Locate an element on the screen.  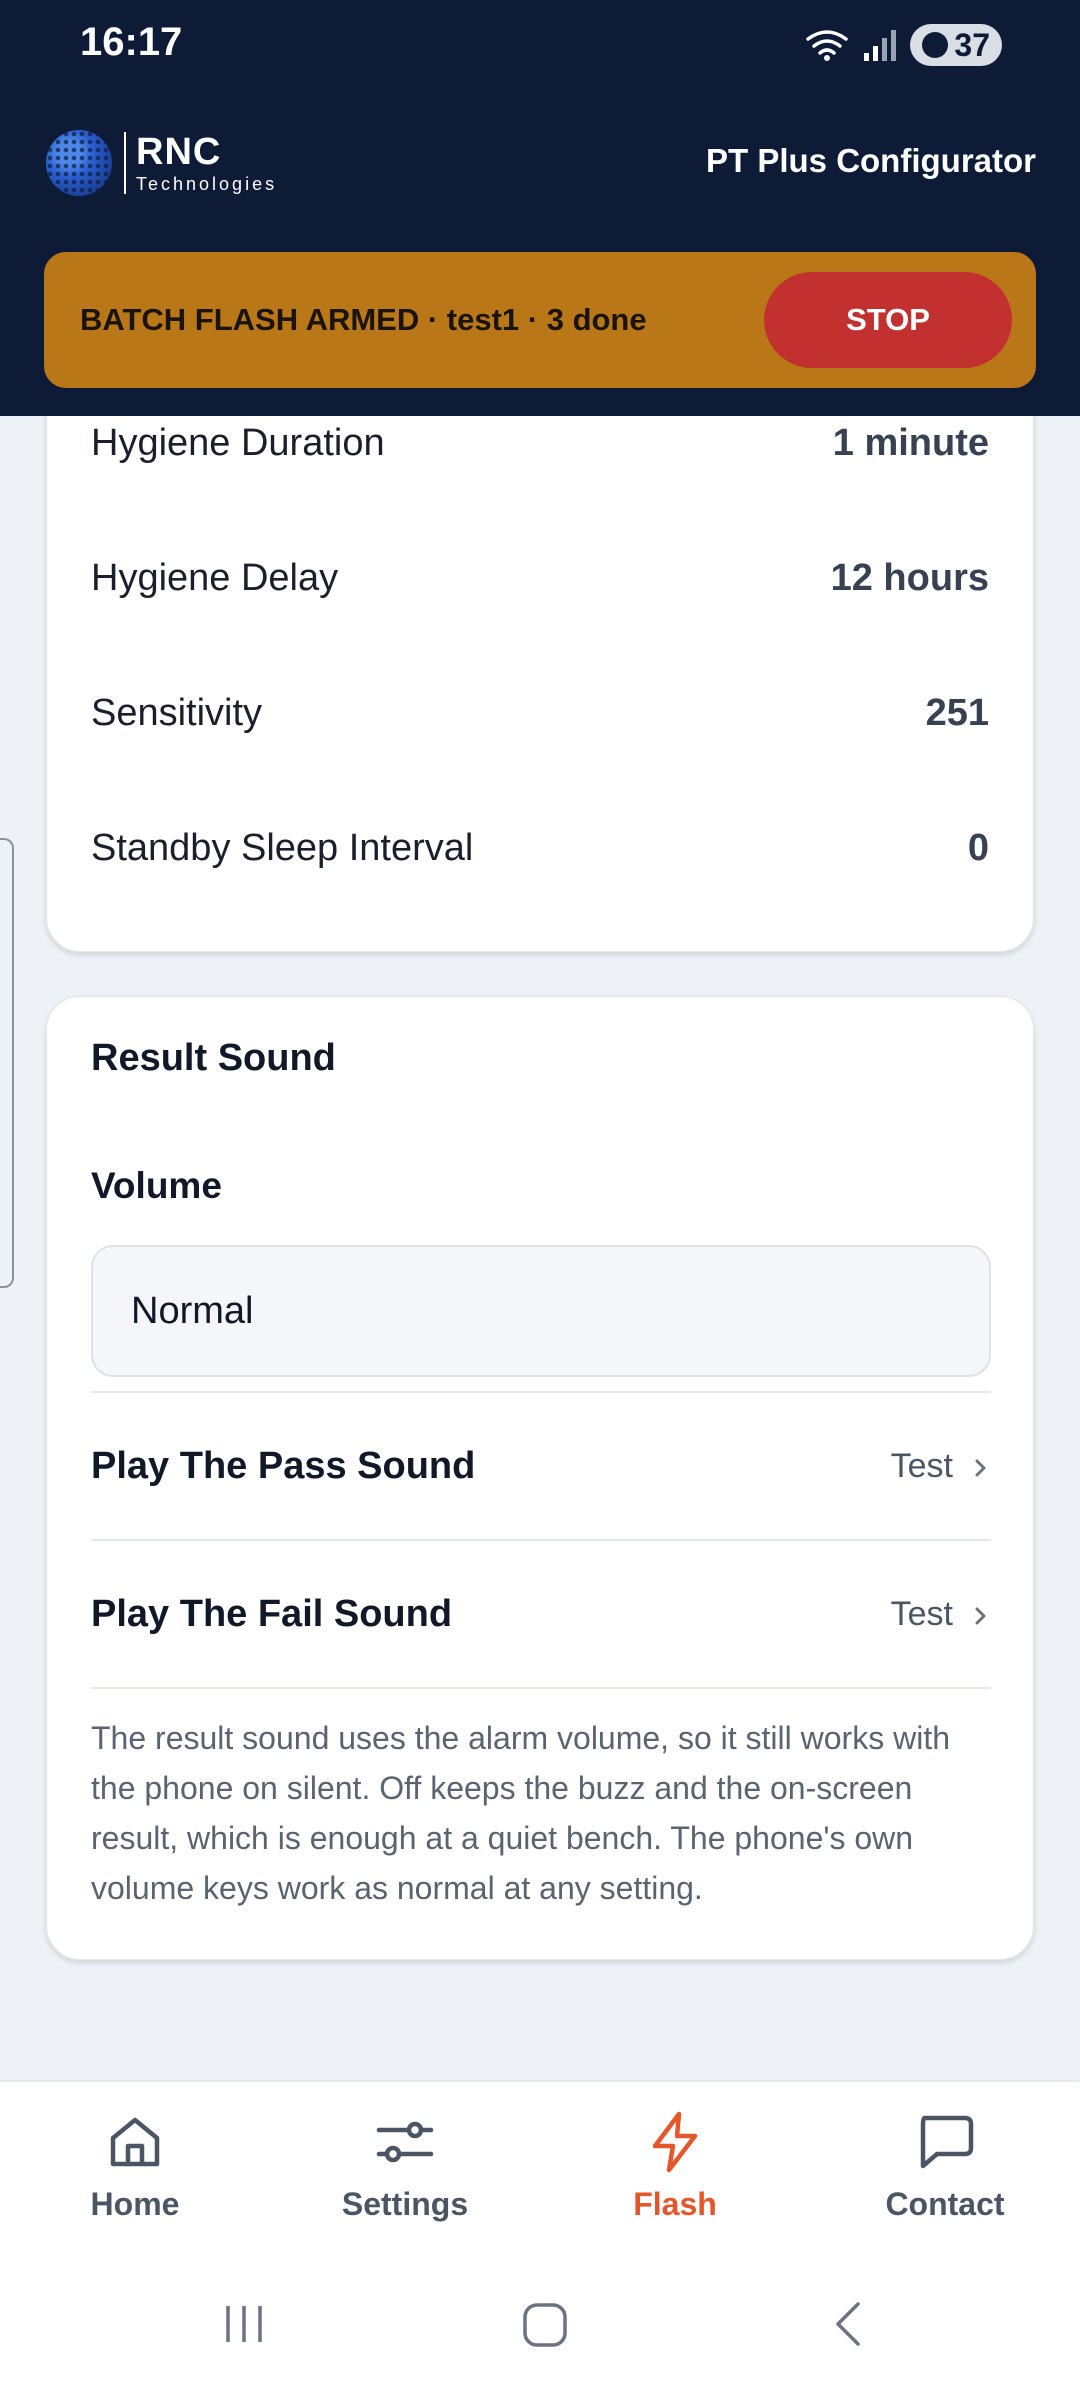
nav-label: Settings is located at coordinates (405, 2204).